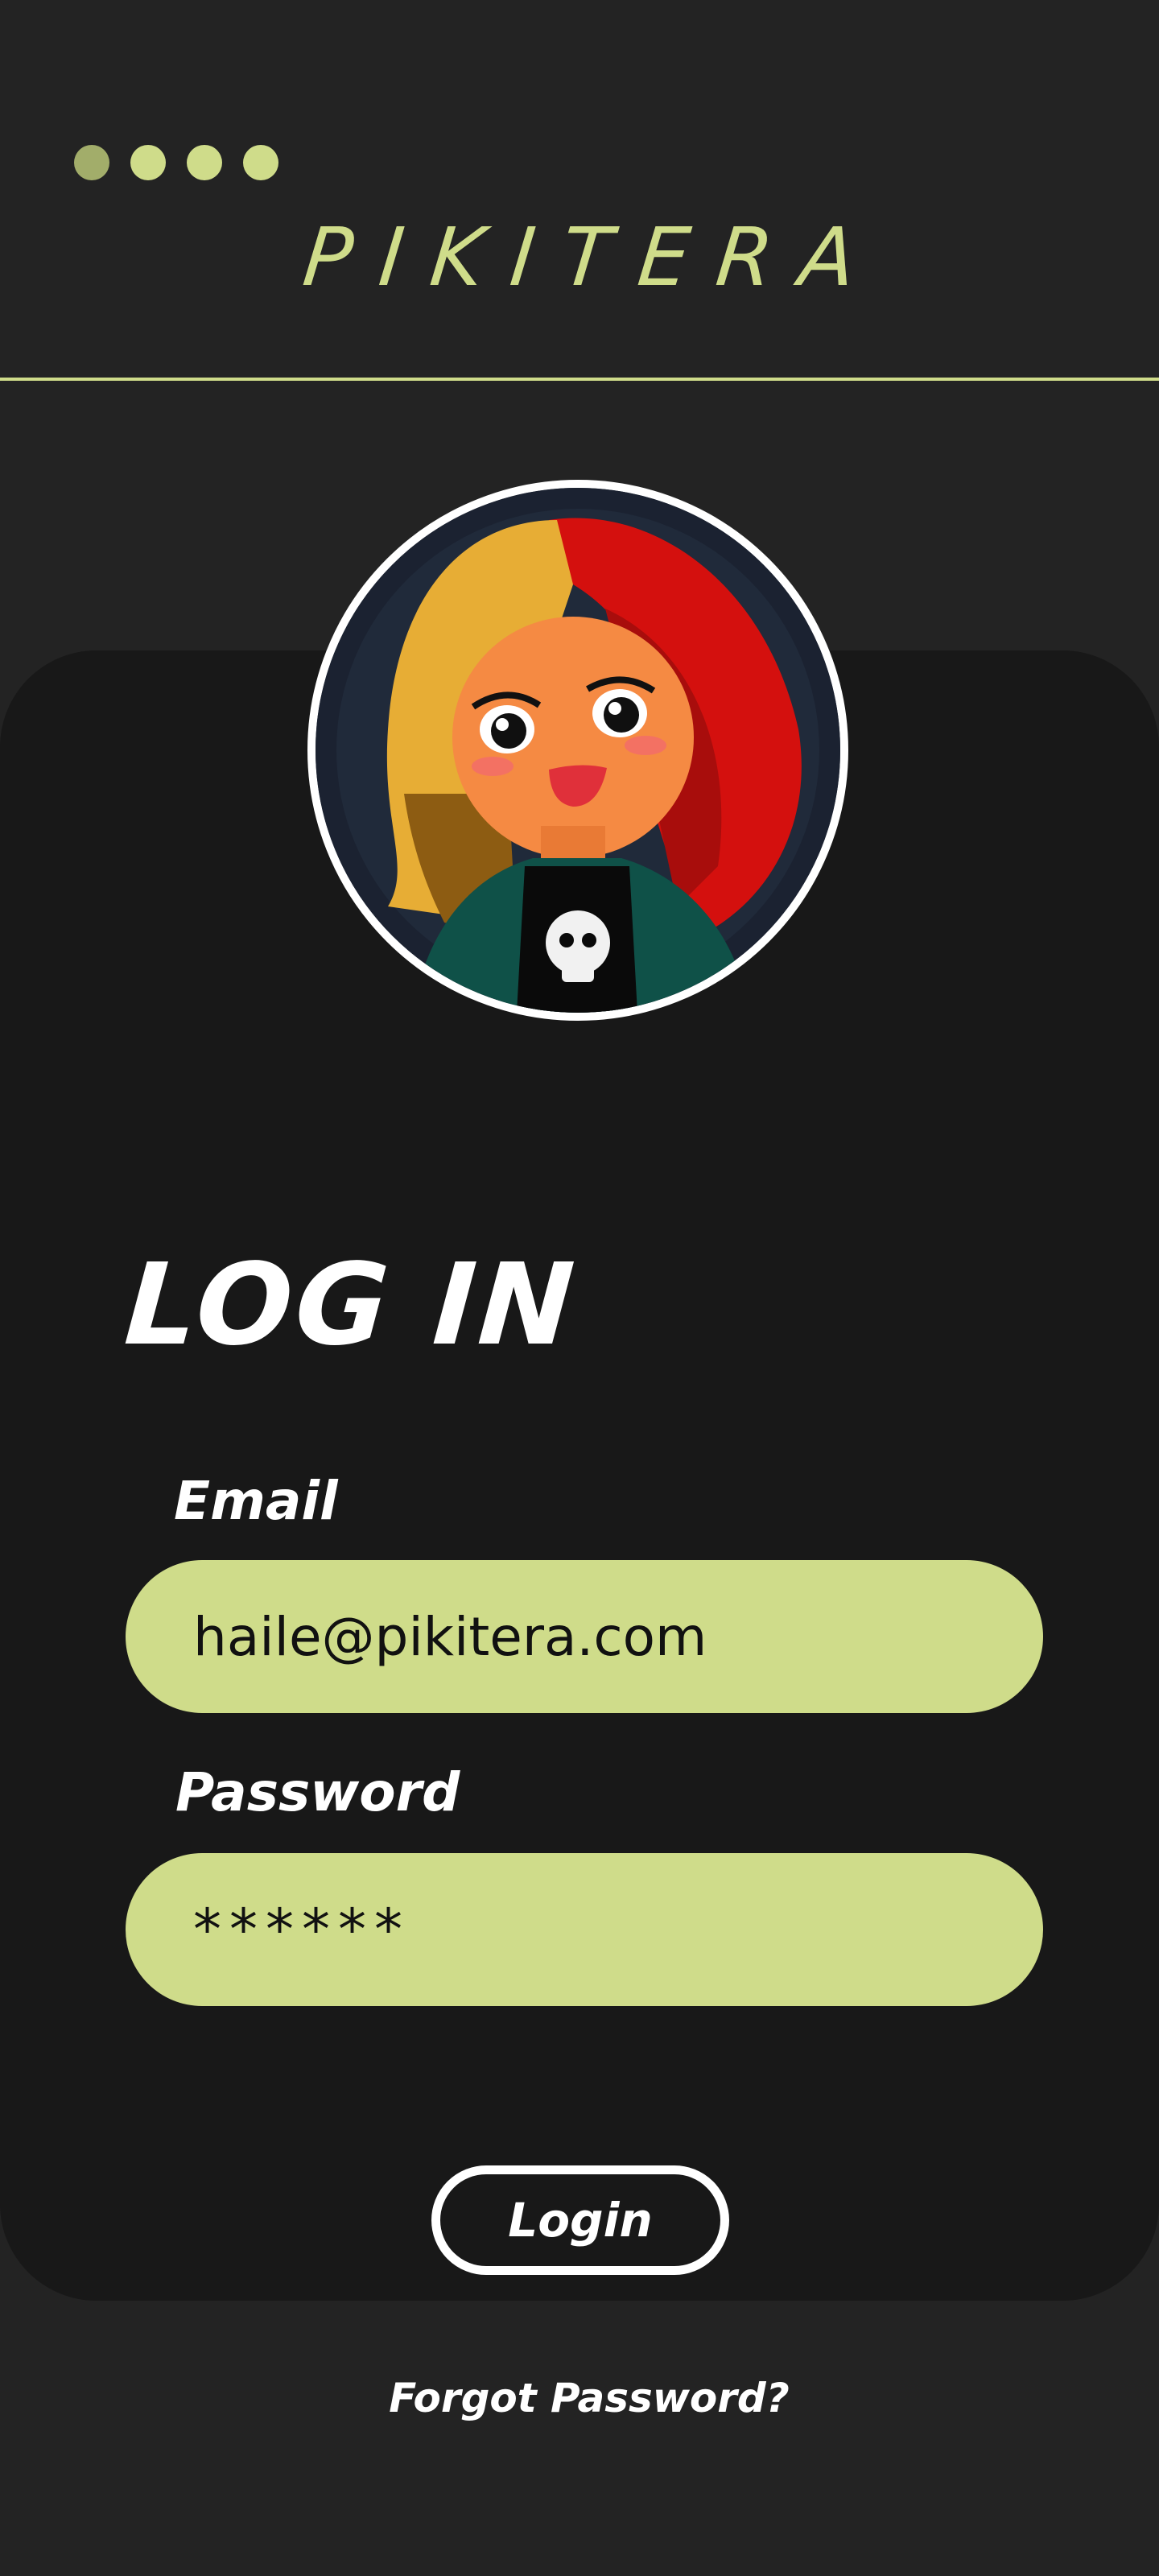 Image resolution: width=1159 pixels, height=2576 pixels. Describe the element at coordinates (317, 1792) in the screenshot. I see `password-label: Password` at that location.